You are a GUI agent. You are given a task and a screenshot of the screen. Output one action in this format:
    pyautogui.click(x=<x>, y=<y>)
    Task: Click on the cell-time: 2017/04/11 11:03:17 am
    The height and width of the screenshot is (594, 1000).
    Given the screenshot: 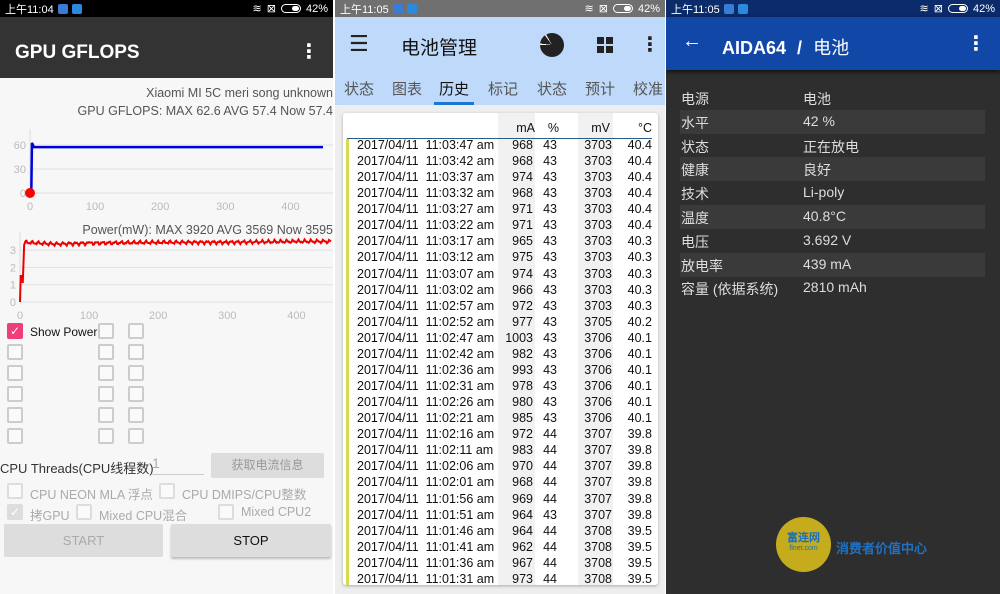 What is the action you would take?
    pyautogui.click(x=426, y=241)
    